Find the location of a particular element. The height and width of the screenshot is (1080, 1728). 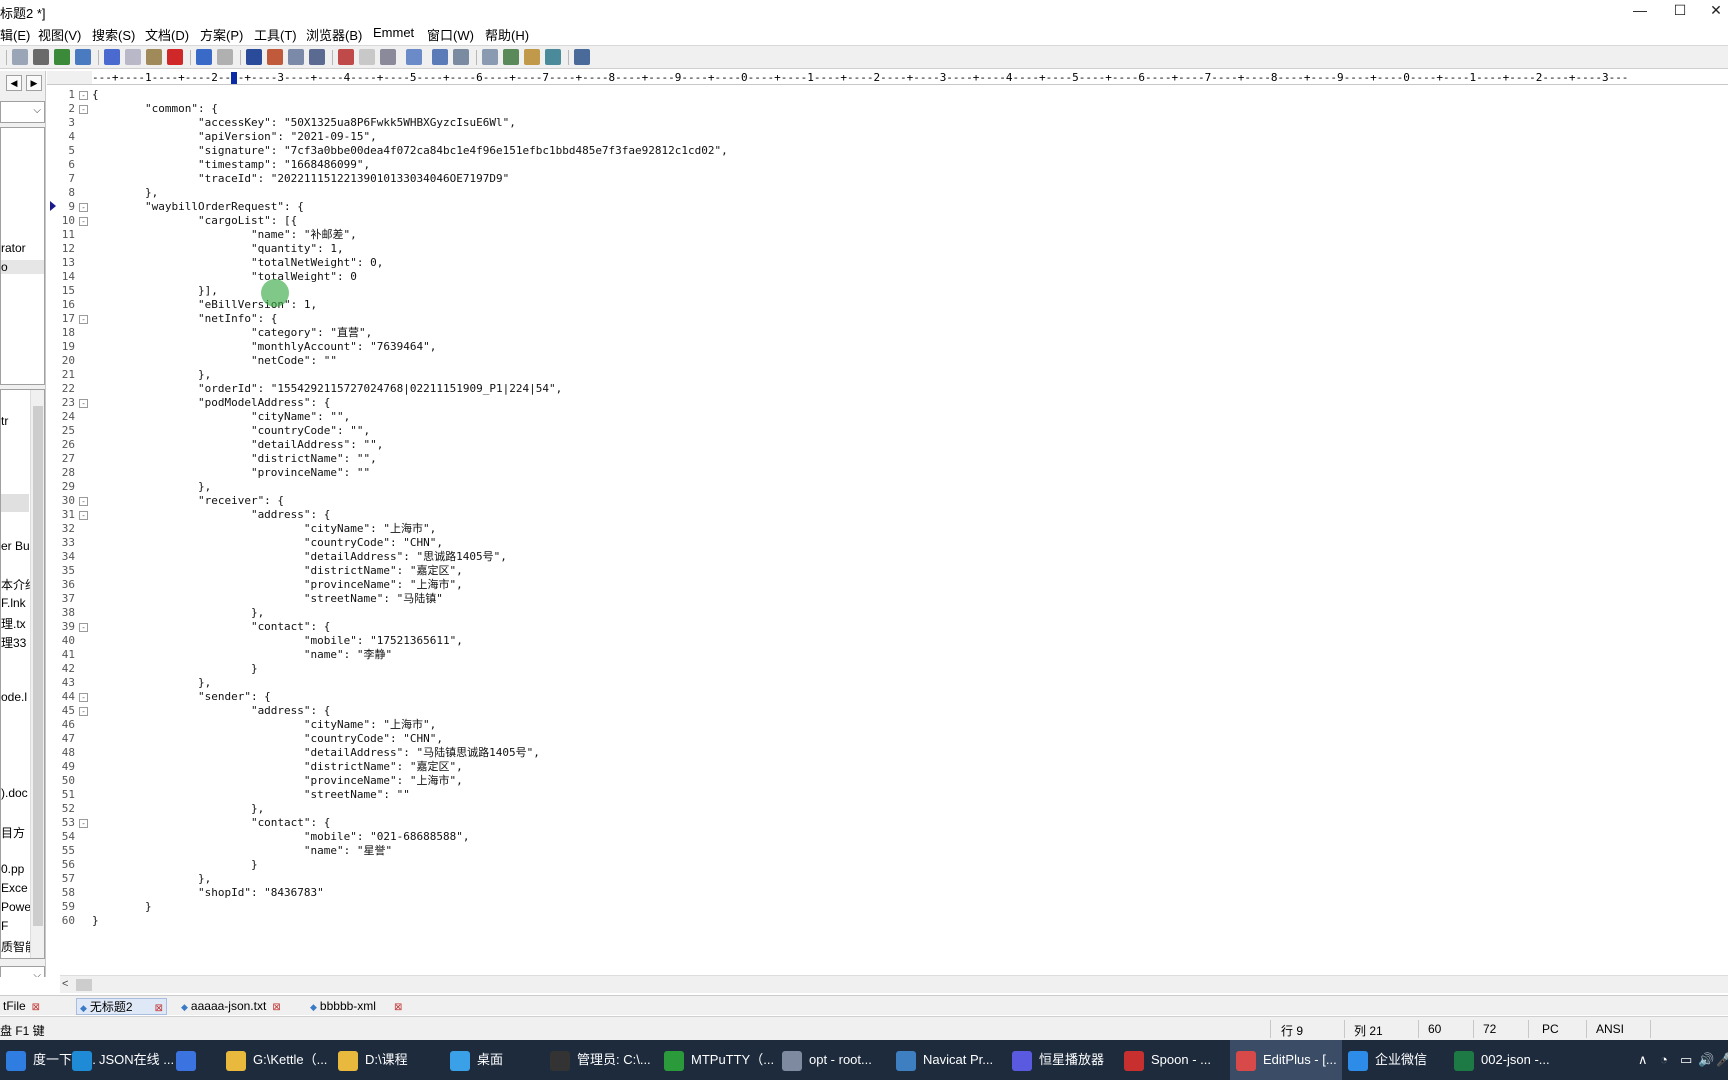

code-line: 56 } is located at coordinates (887, 865).